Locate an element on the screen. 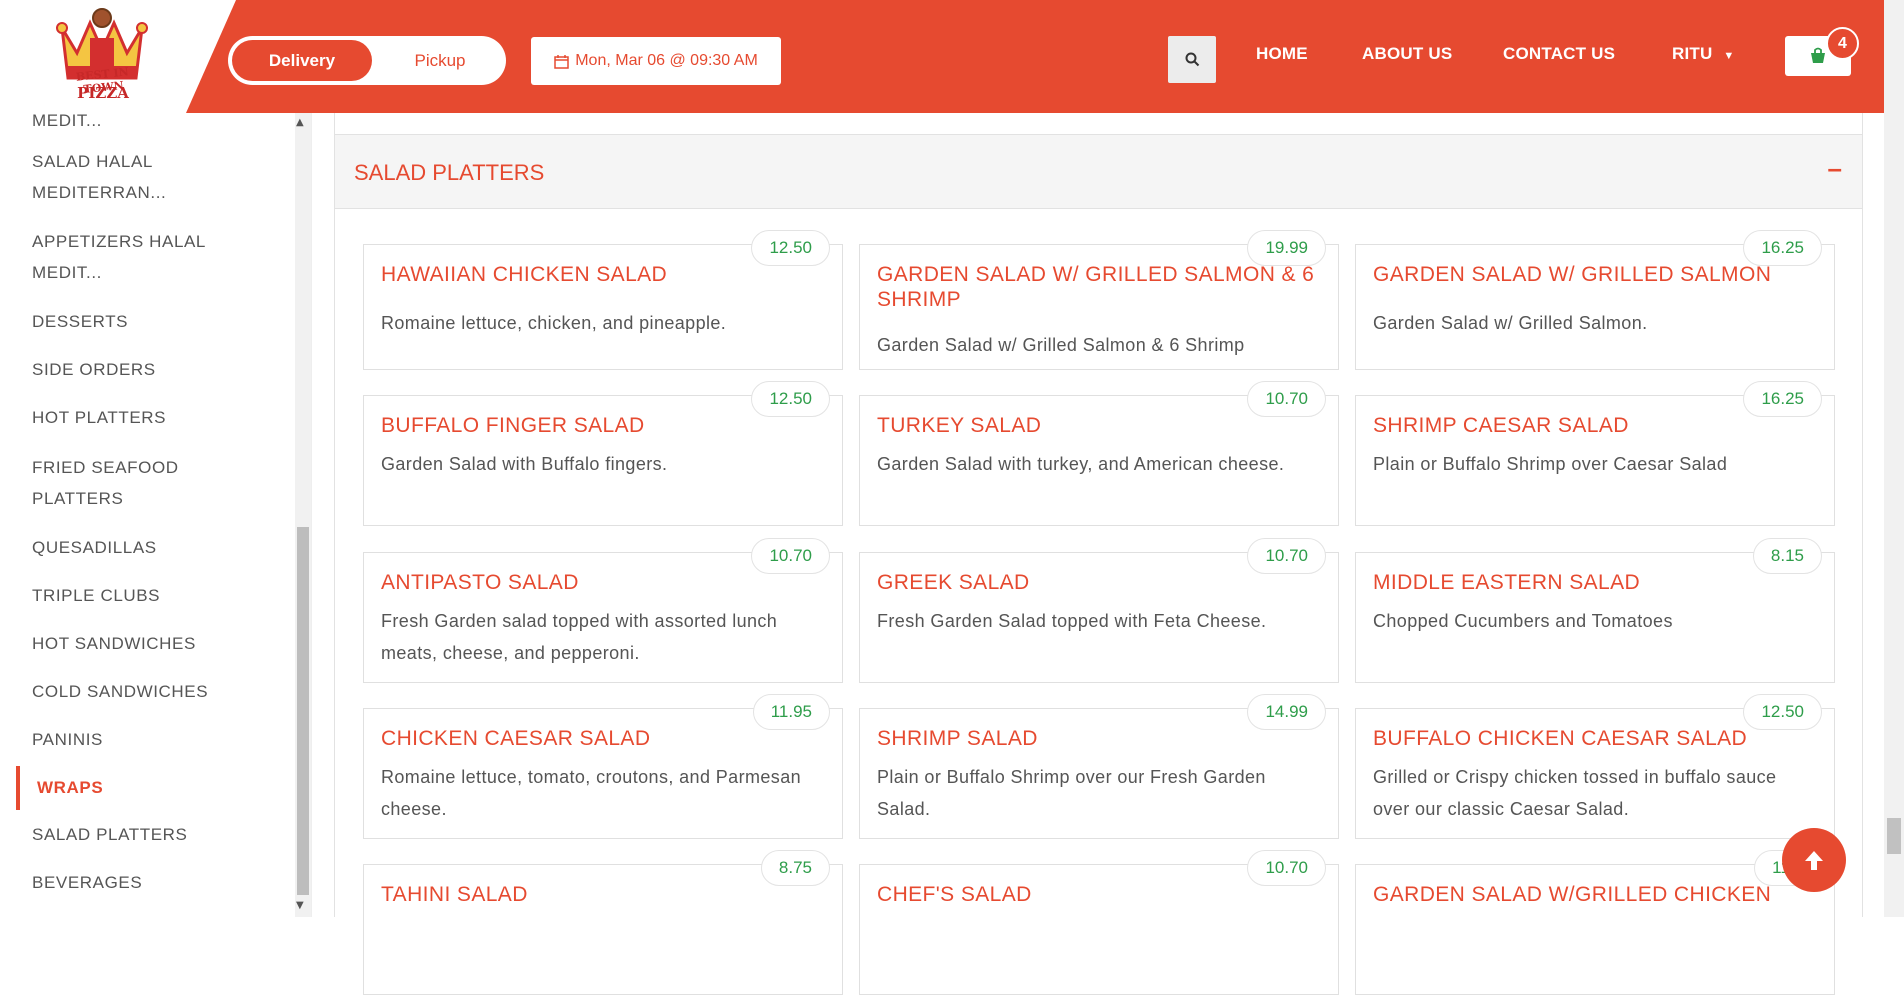  nav-contact-us: CONTACT US is located at coordinates (1559, 54).